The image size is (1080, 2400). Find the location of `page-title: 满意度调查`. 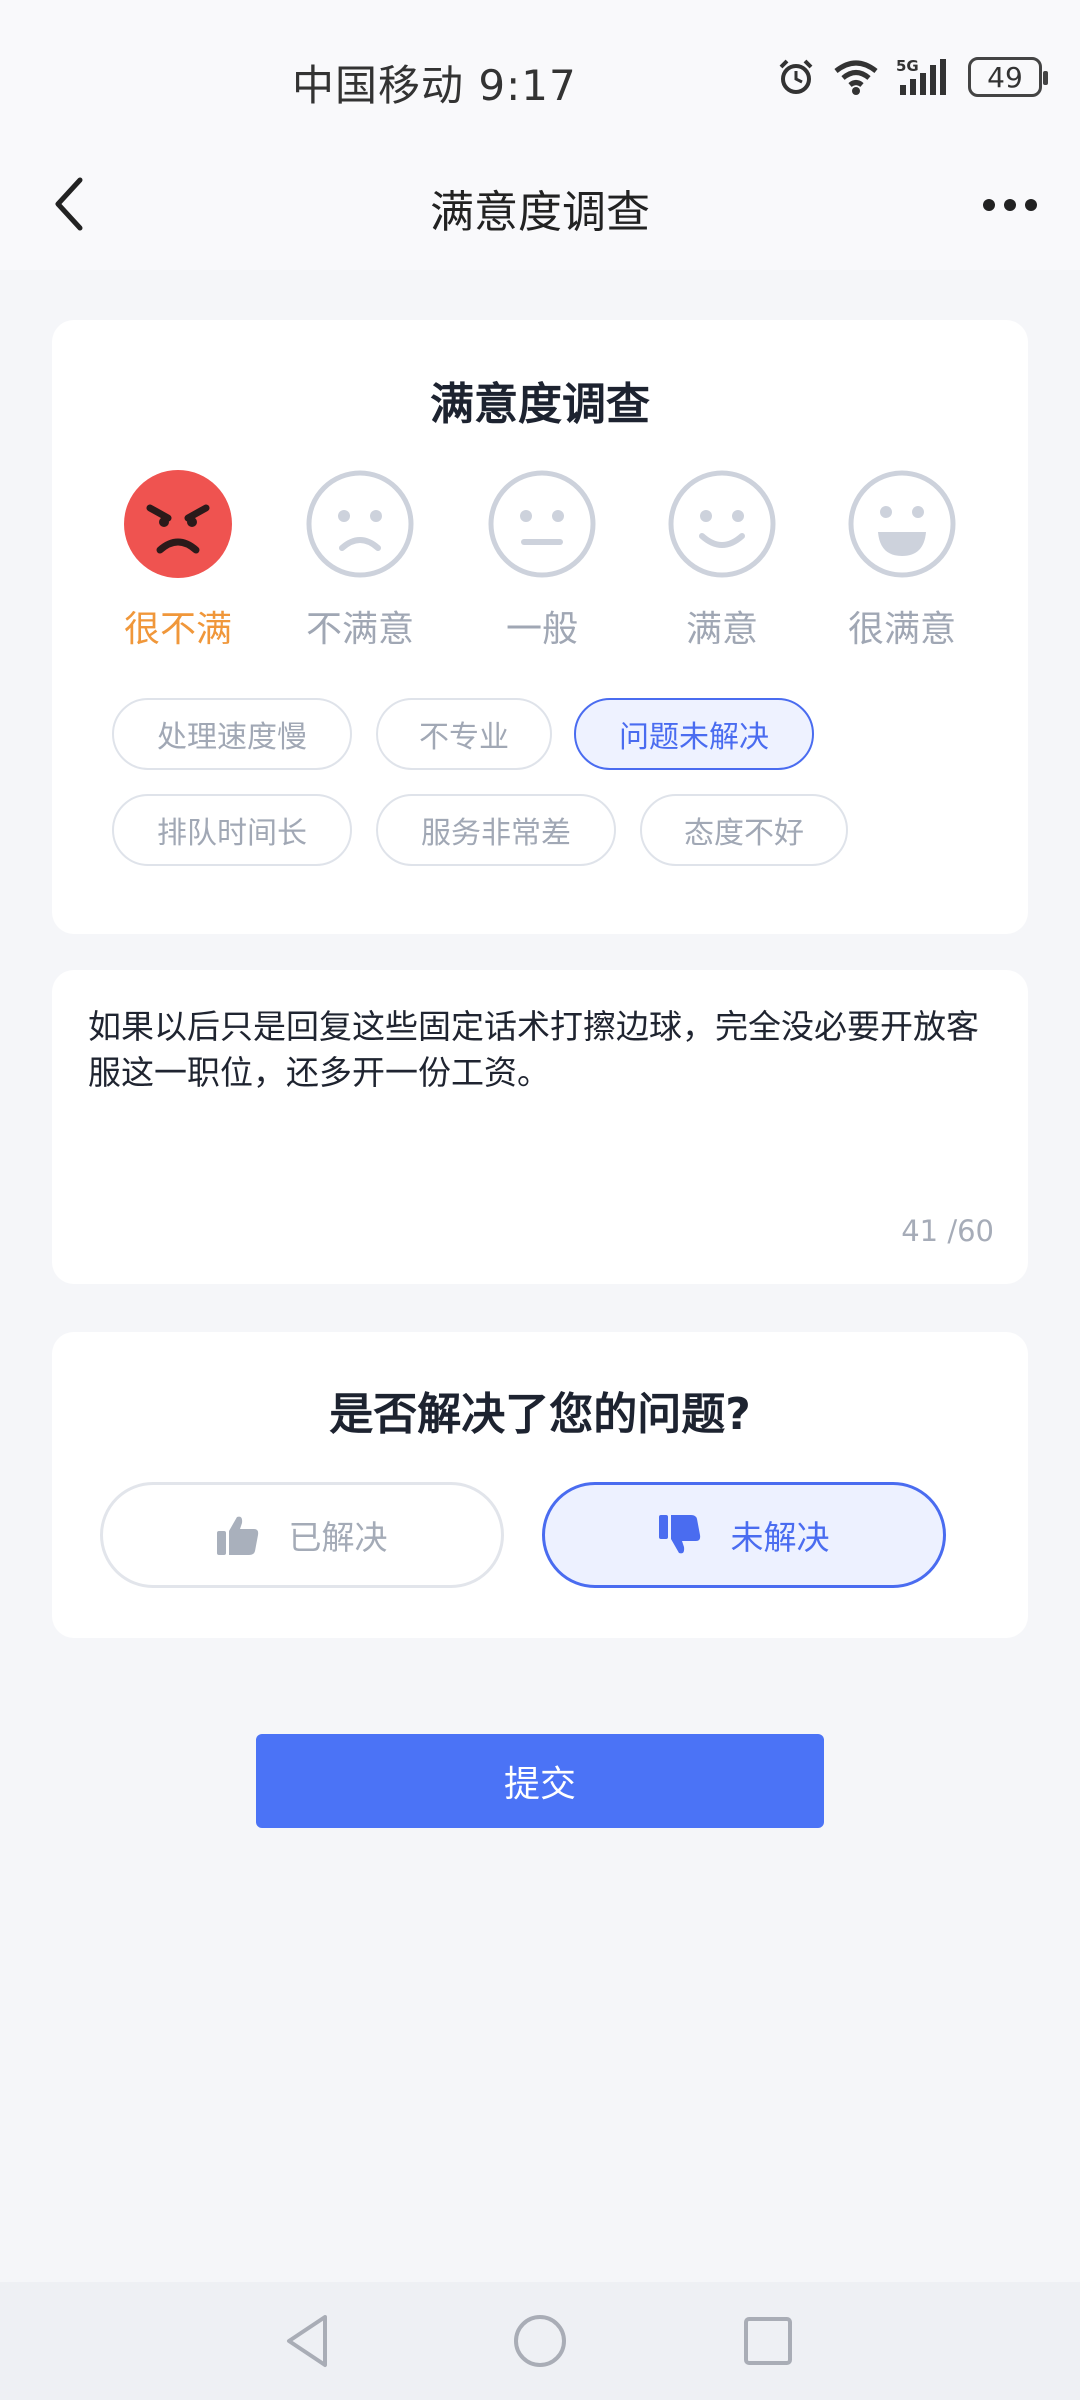

page-title: 满意度调查 is located at coordinates (540, 212).